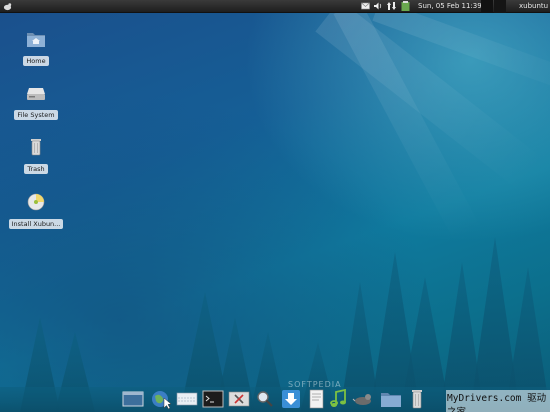  What do you see at coordinates (378, 6) in the screenshot?
I see `volume-icon` at bounding box center [378, 6].